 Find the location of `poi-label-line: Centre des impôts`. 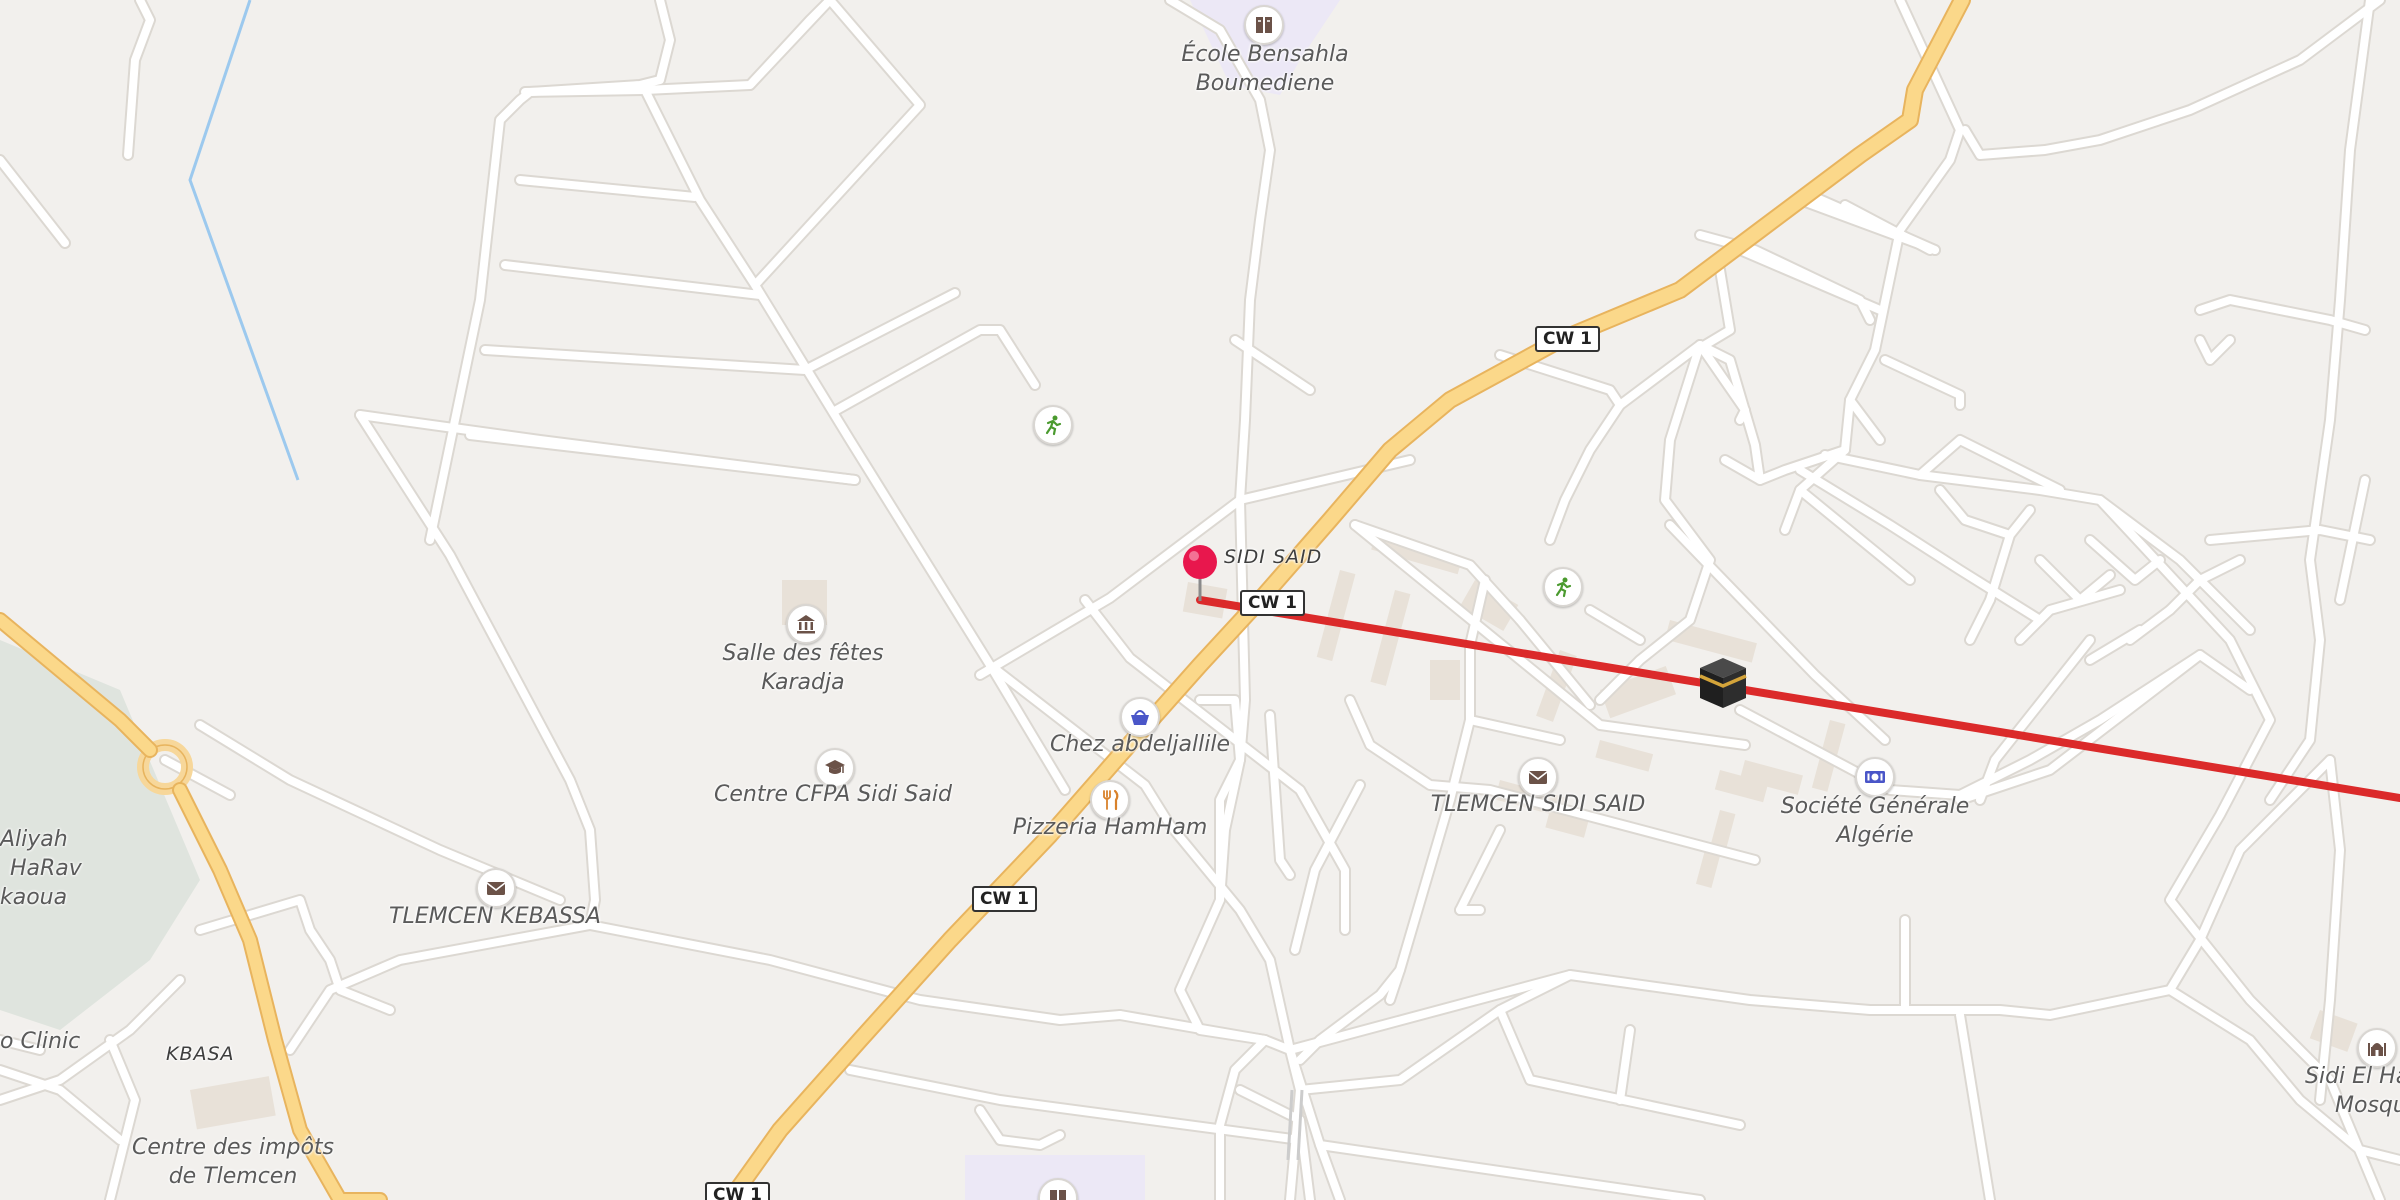

poi-label-line: Centre des impôts is located at coordinates (233, 1147).